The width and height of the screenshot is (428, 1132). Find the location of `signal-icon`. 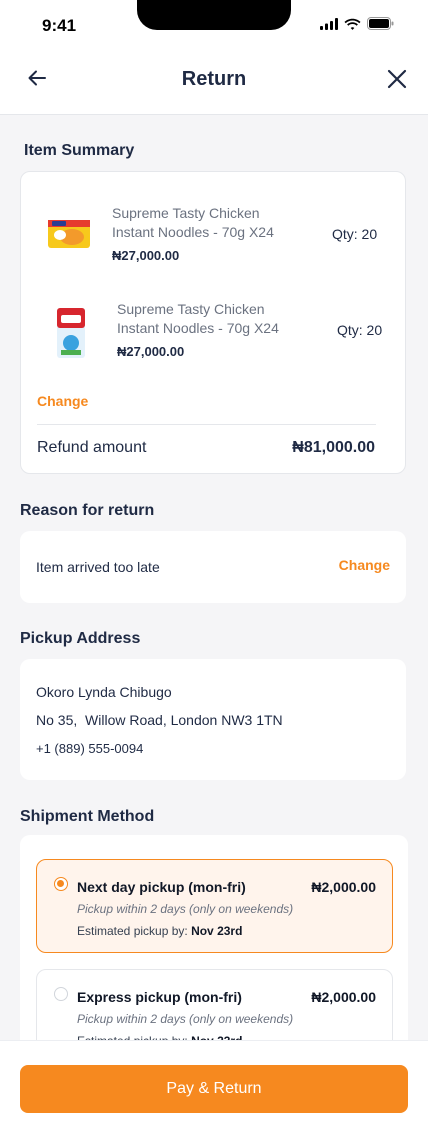

signal-icon is located at coordinates (329, 23).